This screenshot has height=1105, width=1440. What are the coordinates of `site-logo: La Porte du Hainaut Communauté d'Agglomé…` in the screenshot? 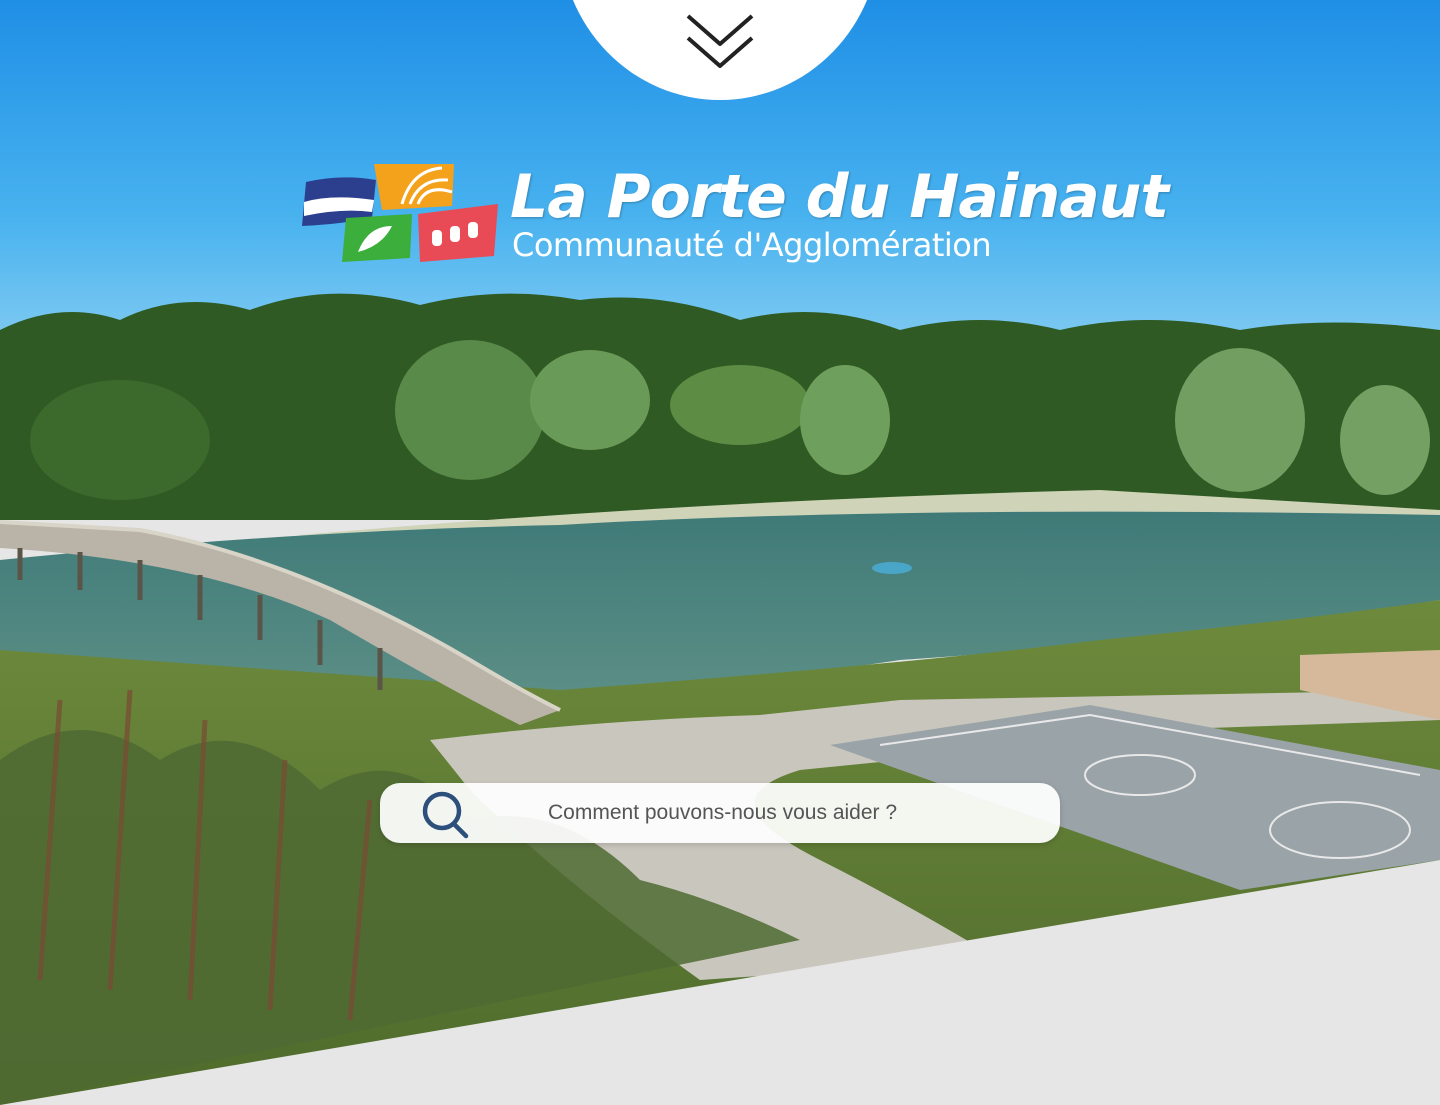 It's located at (735, 215).